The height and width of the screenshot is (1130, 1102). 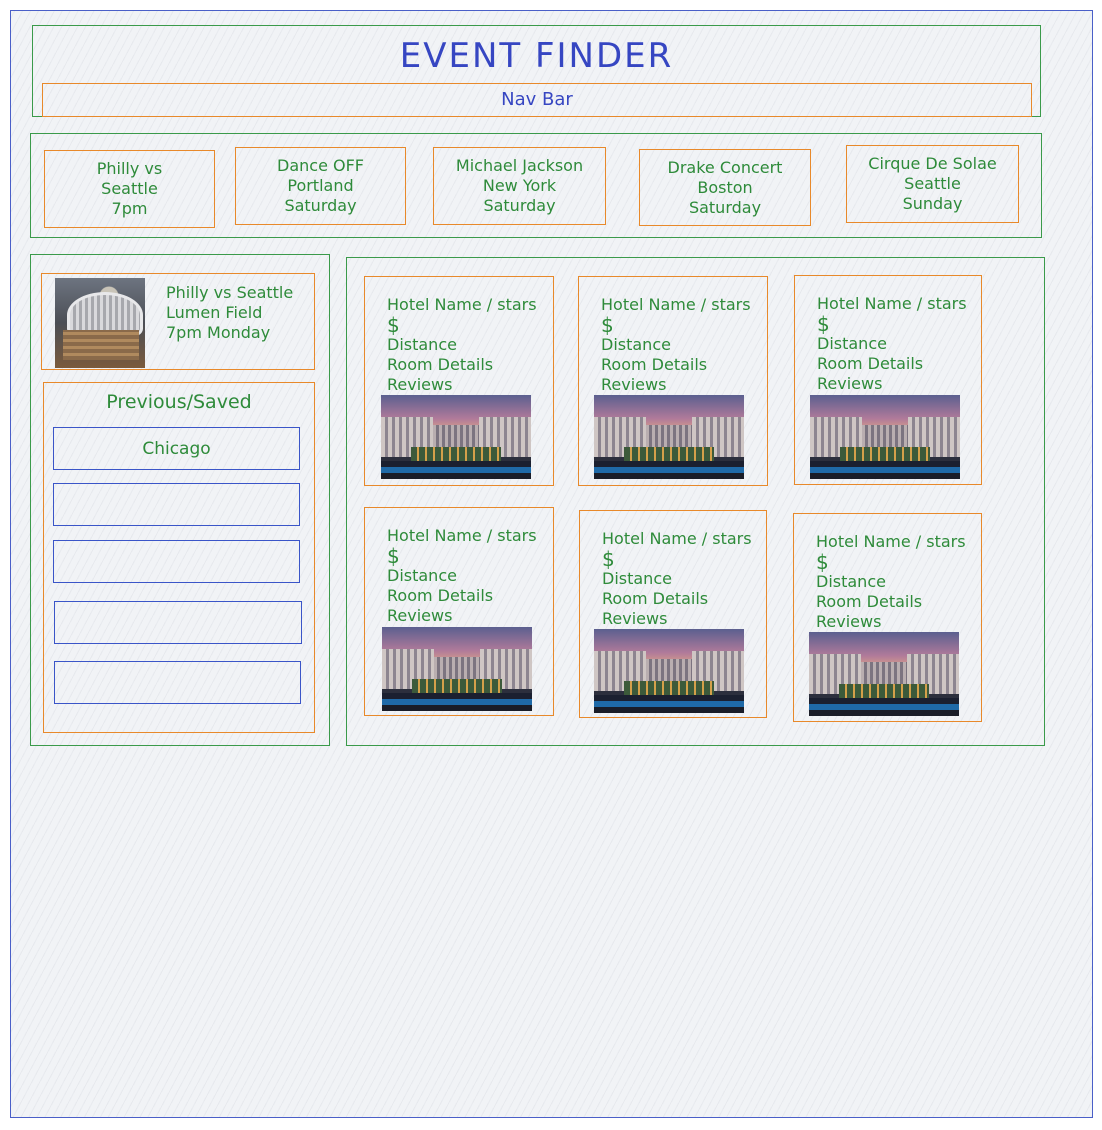 I want to click on event-card-philly-seattle: Philly vs Seattle 7pm, so click(x=129, y=189).